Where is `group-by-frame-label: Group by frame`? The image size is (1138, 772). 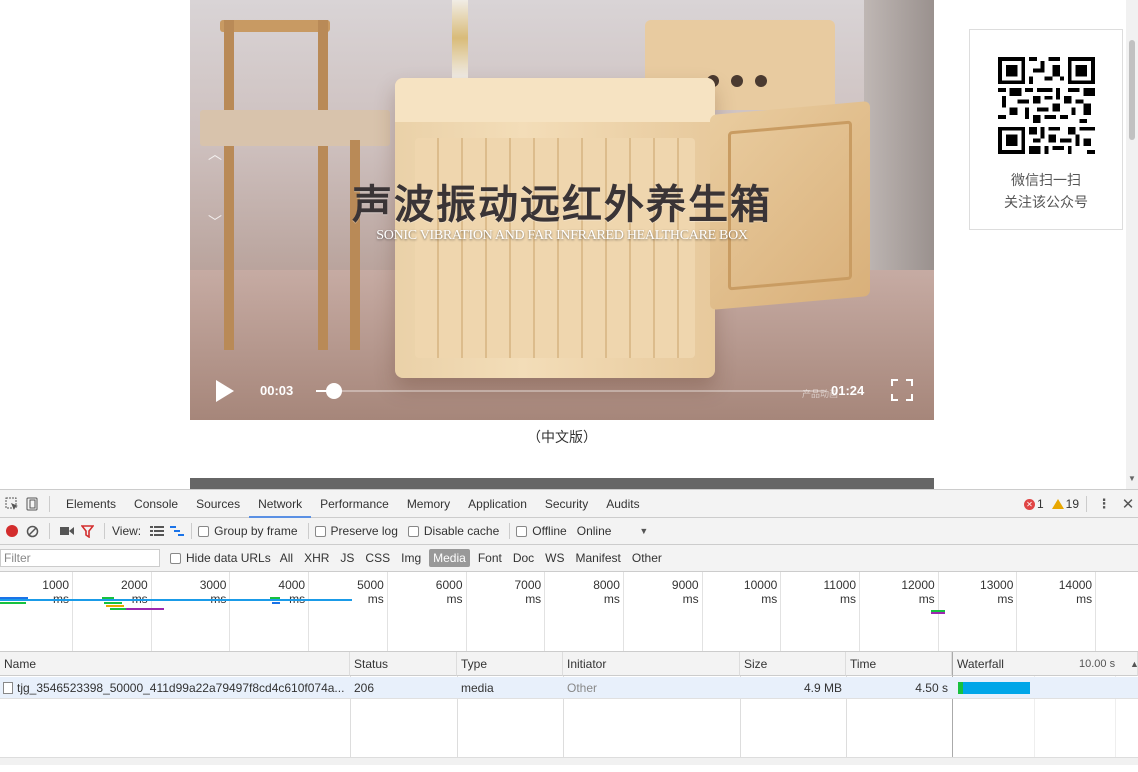 group-by-frame-label: Group by frame is located at coordinates (256, 531).